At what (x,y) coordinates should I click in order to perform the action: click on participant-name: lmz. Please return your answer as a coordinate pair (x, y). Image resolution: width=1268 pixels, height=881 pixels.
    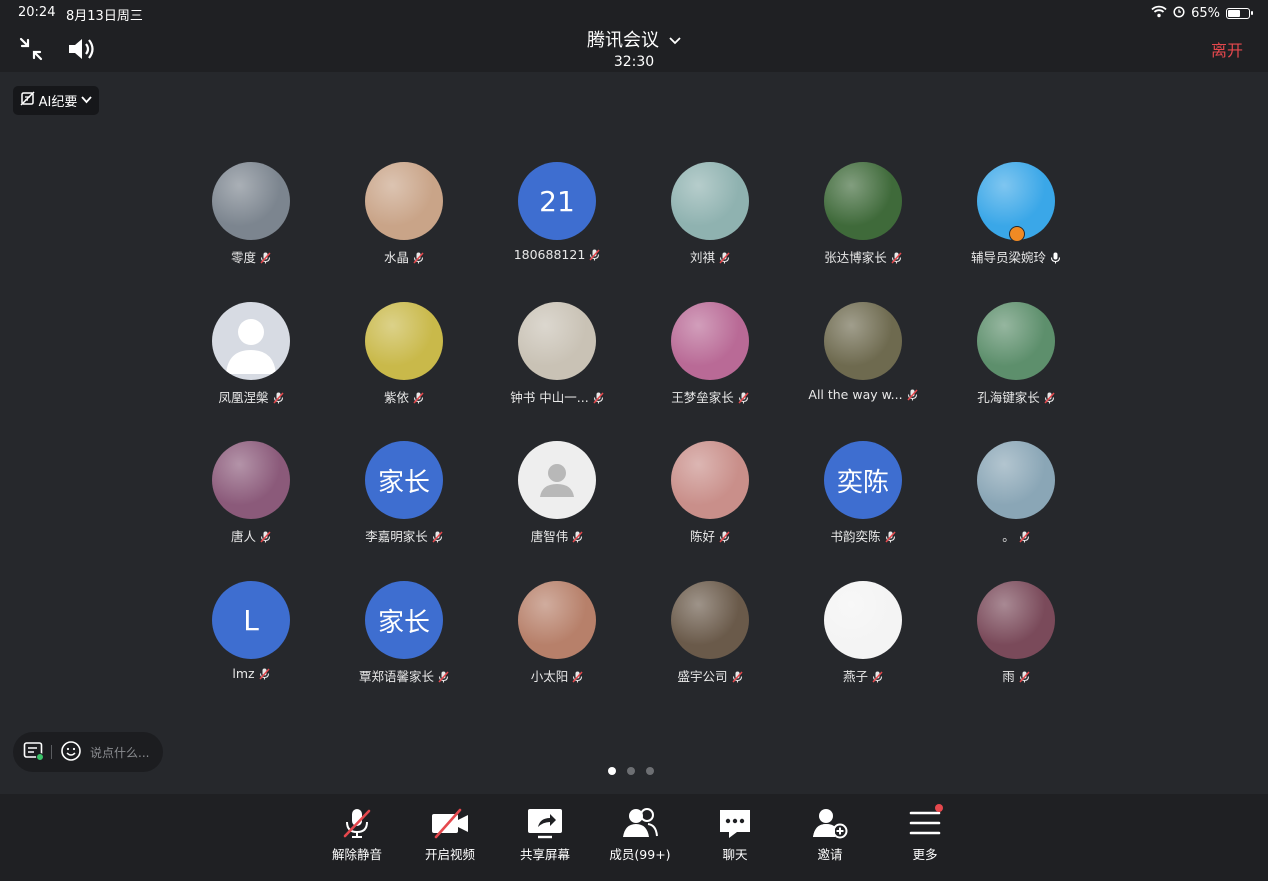
    Looking at the image, I should click on (243, 673).